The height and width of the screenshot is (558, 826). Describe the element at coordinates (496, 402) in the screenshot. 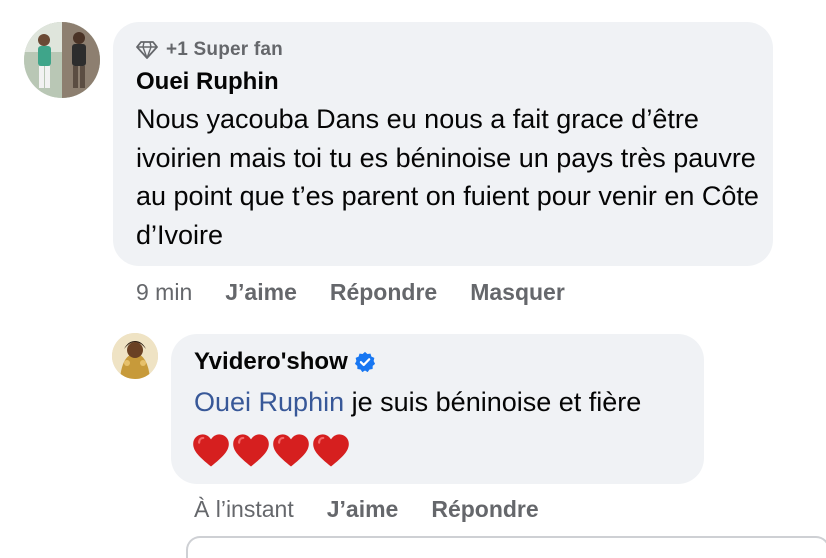

I see `reply-message: je suis béninoise et fière` at that location.